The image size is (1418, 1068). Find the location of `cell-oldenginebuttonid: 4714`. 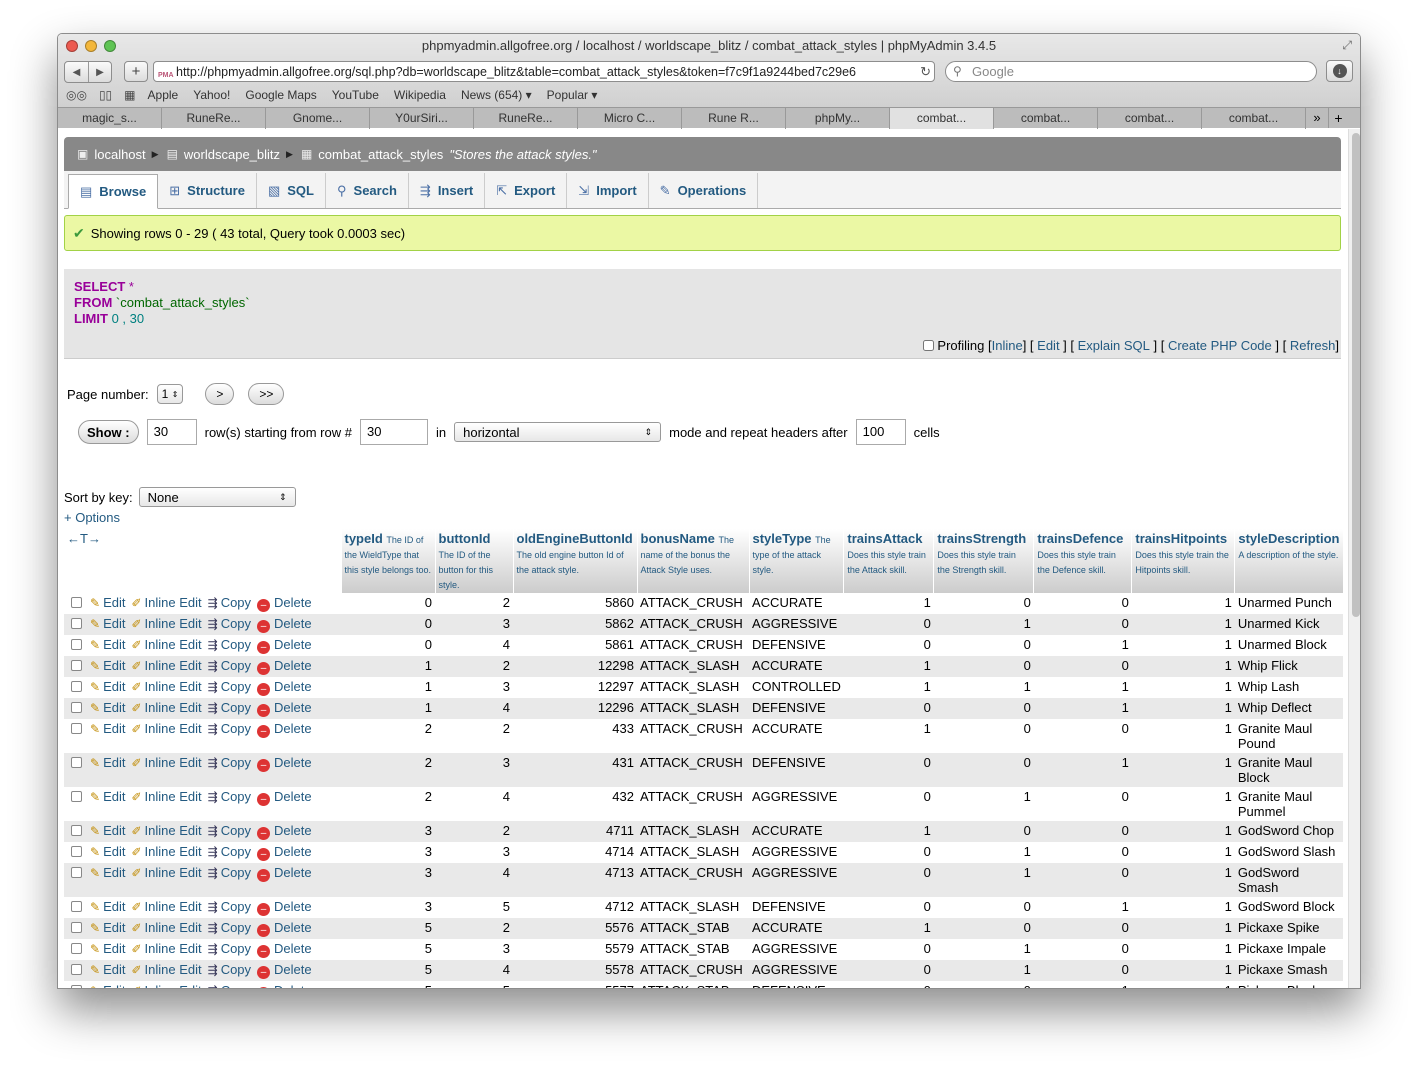

cell-oldenginebuttonid: 4714 is located at coordinates (575, 852).